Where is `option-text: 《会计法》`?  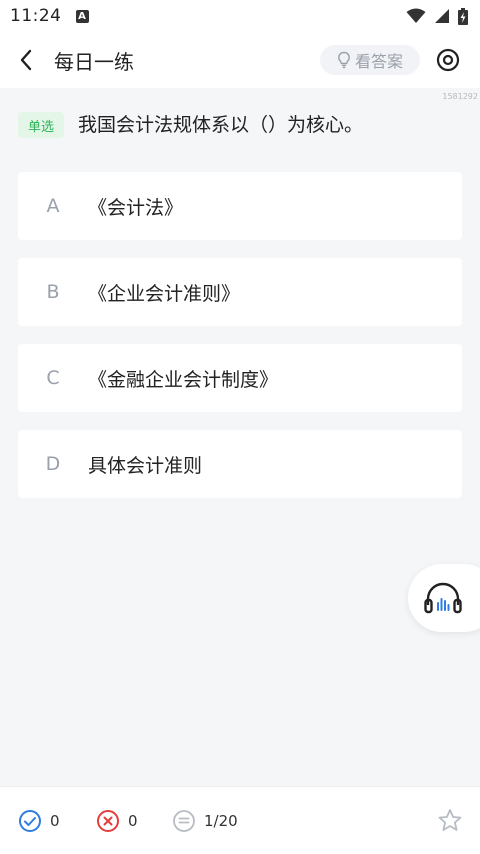 option-text: 《会计法》 is located at coordinates (136, 207).